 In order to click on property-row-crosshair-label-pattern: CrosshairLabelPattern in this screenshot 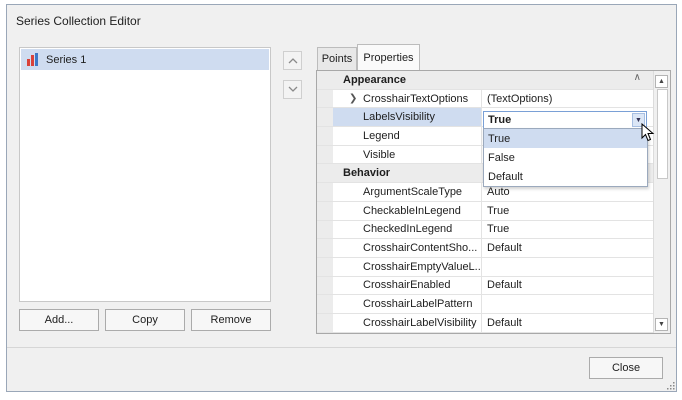, I will do `click(485, 304)`.